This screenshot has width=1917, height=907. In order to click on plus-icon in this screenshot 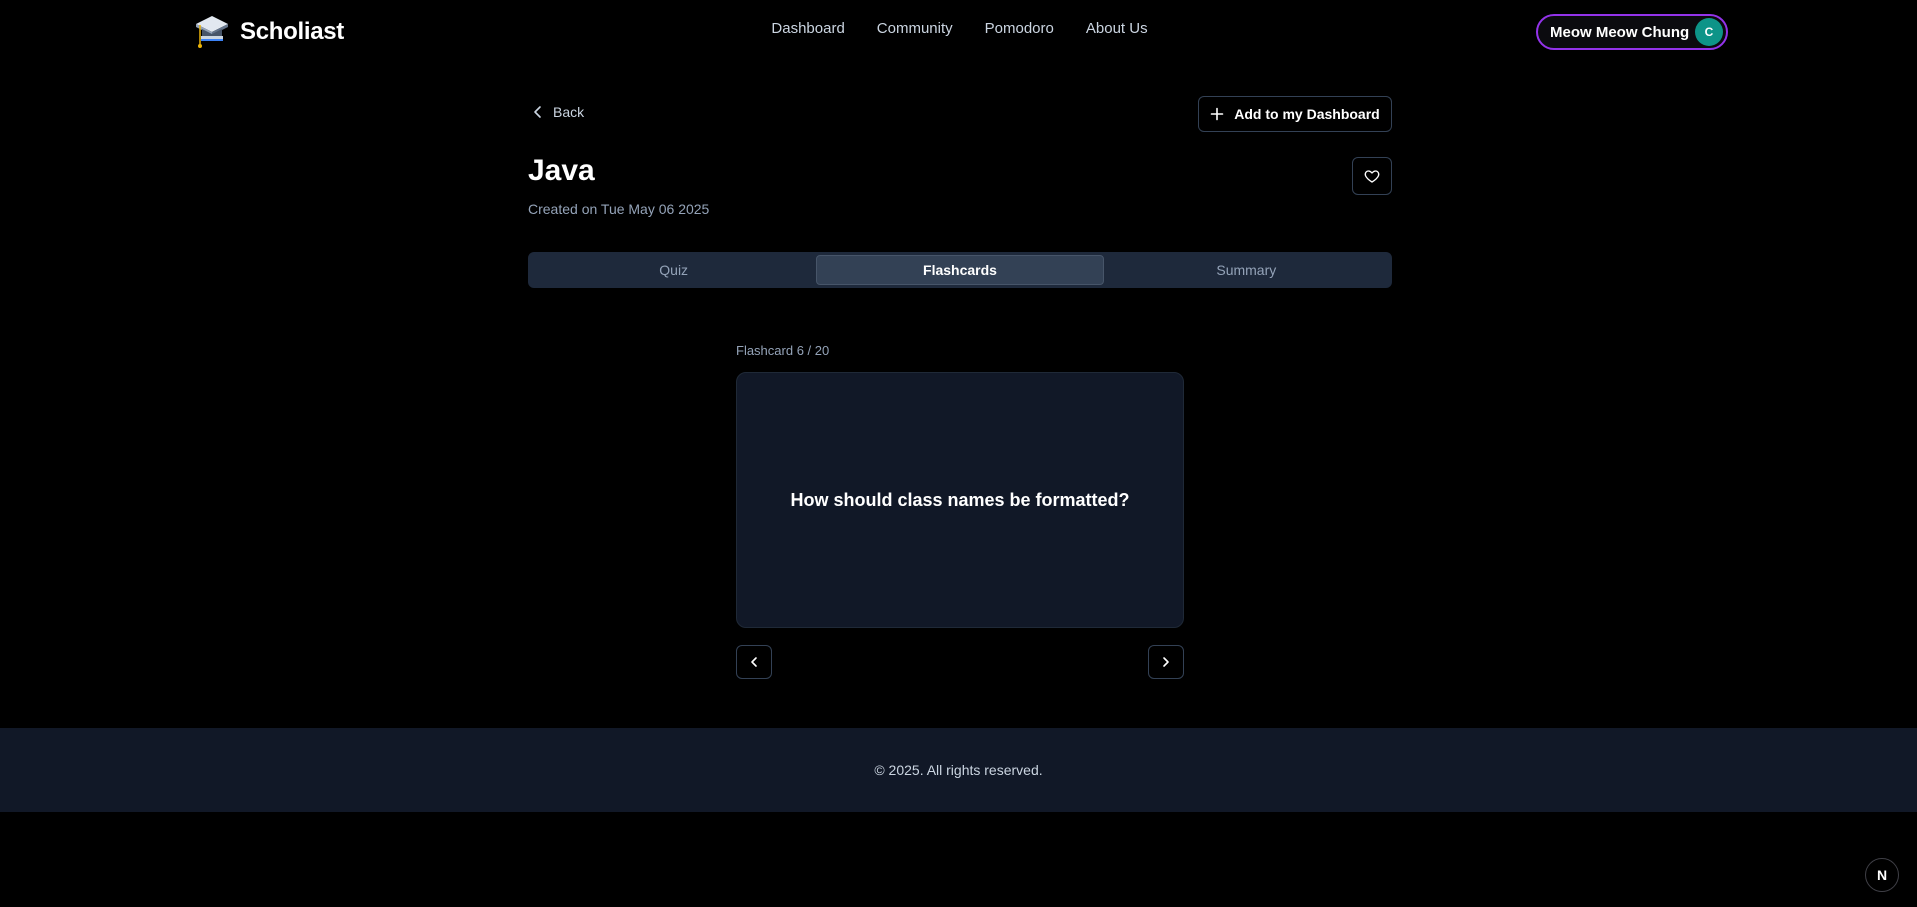, I will do `click(1217, 114)`.